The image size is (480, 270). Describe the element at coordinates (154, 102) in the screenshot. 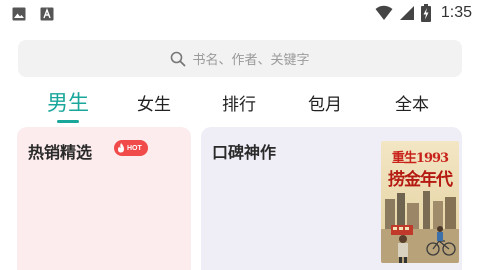

I see `tab-female: 女生` at that location.